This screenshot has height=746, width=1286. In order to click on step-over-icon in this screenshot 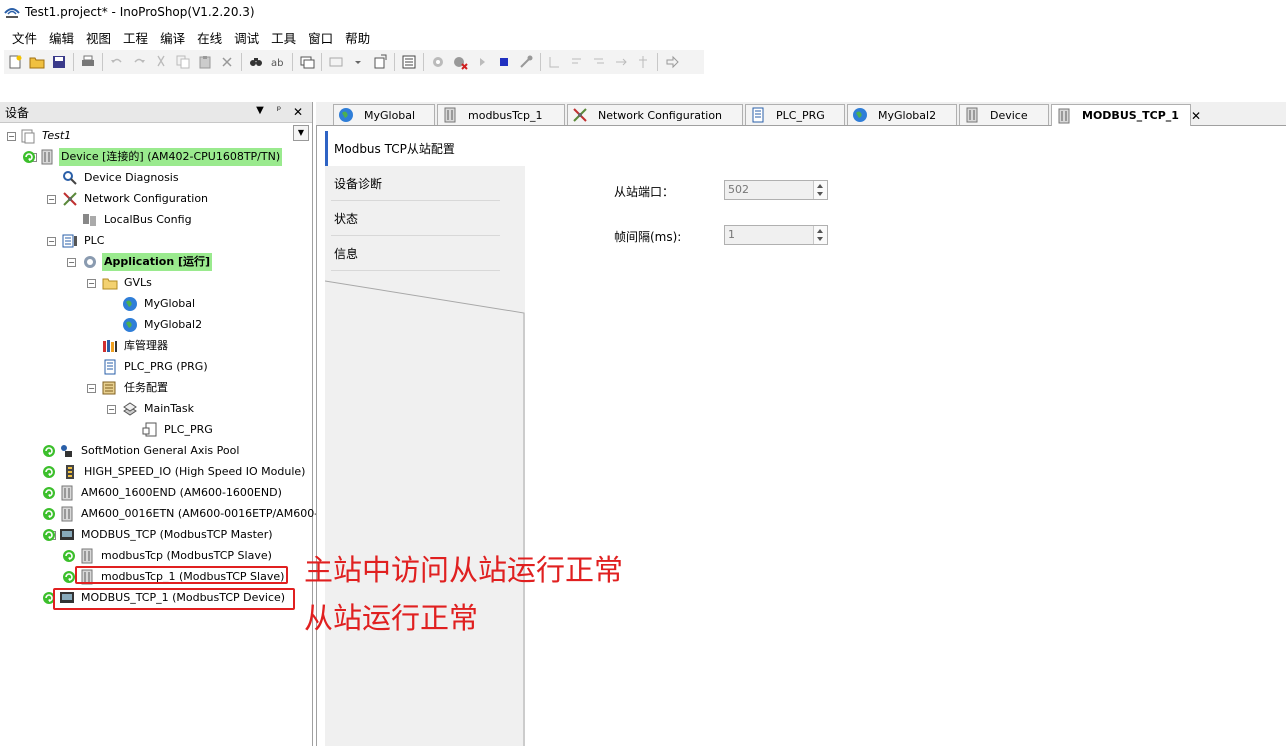, I will do `click(555, 62)`.